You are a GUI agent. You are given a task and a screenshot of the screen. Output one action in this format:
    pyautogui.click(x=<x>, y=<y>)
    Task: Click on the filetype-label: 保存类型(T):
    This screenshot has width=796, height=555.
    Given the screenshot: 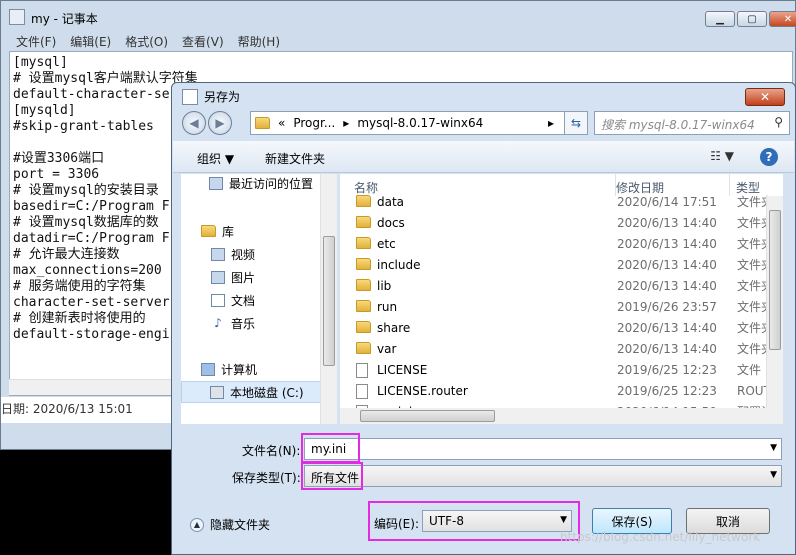 What is the action you would take?
    pyautogui.click(x=266, y=478)
    